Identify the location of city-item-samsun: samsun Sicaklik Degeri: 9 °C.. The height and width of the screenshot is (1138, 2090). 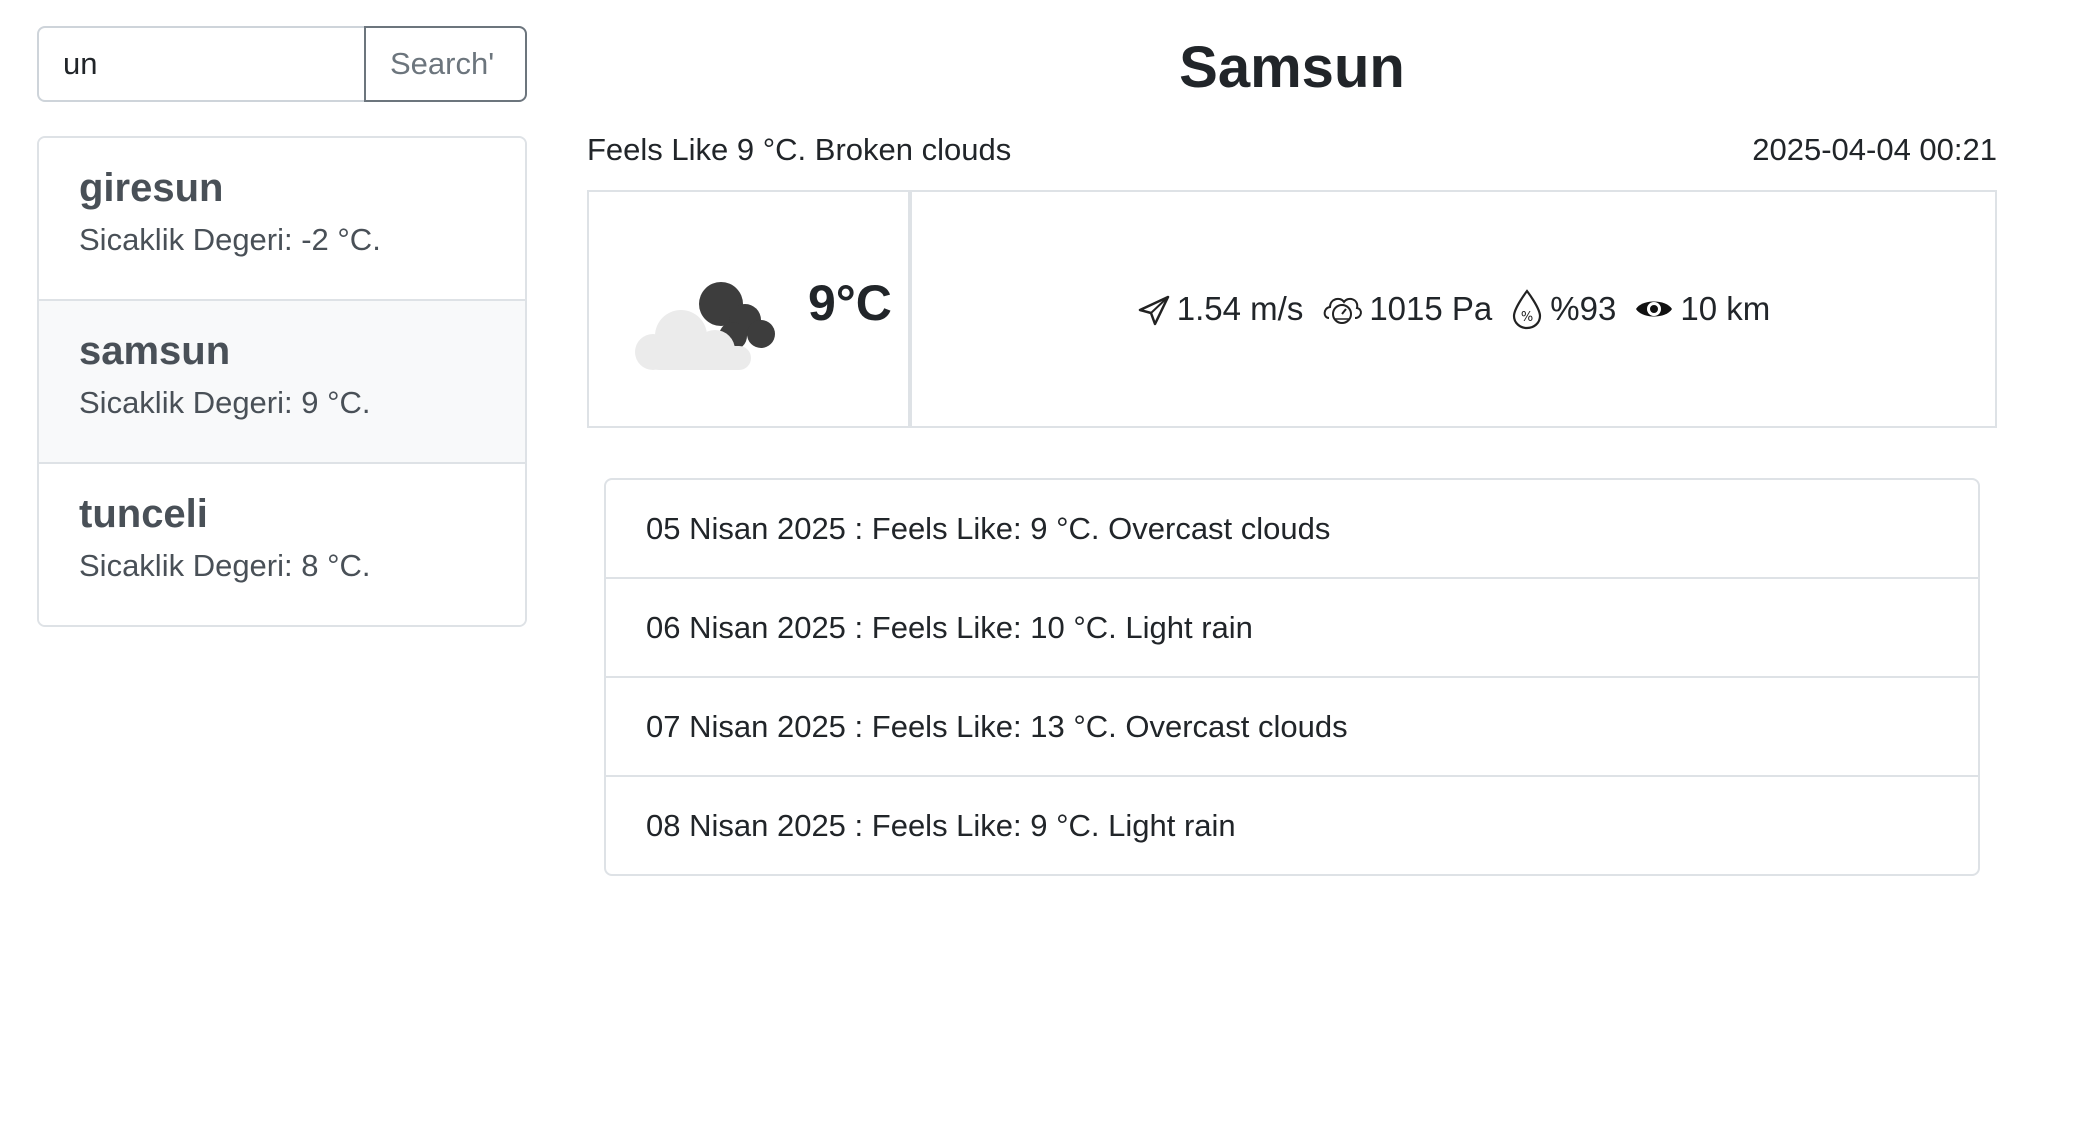
(282, 382).